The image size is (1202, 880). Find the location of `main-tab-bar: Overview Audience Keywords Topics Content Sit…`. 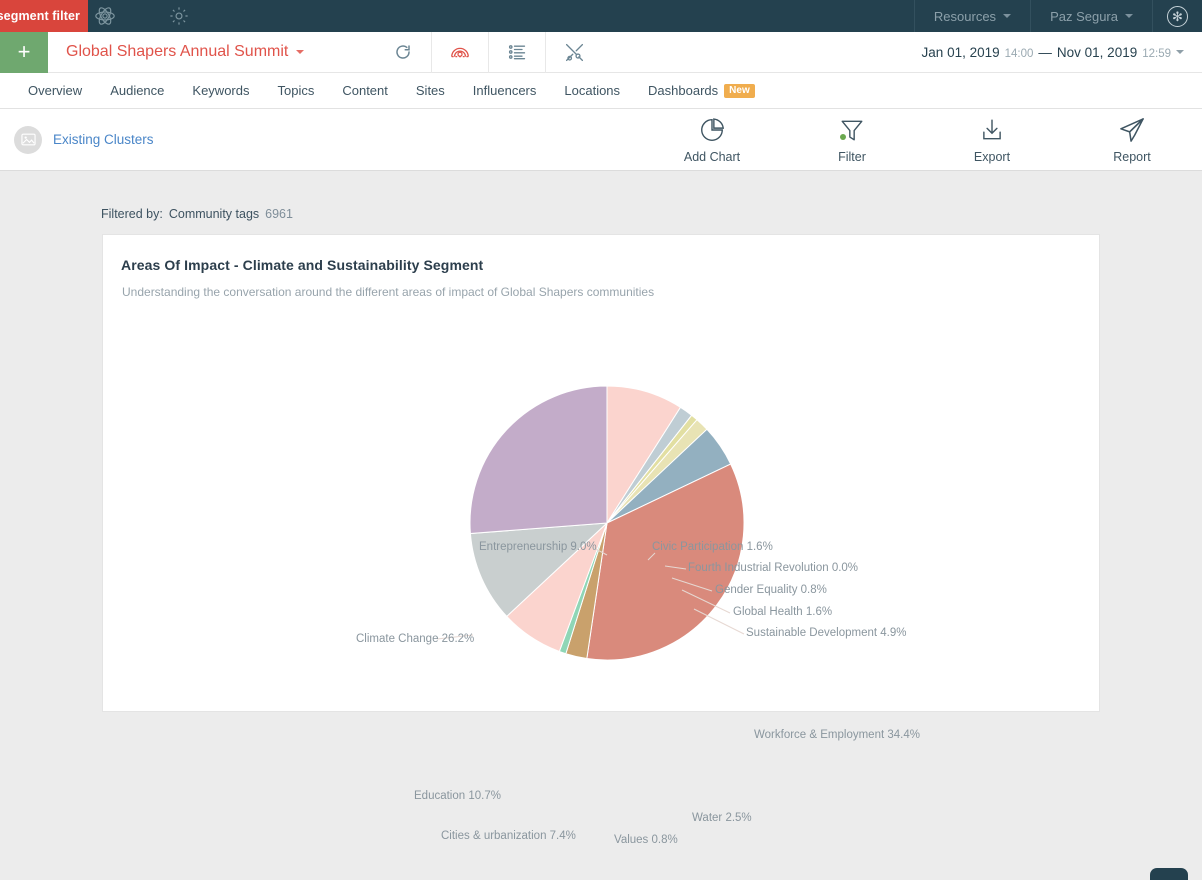

main-tab-bar: Overview Audience Keywords Topics Content Sit… is located at coordinates (601, 91).